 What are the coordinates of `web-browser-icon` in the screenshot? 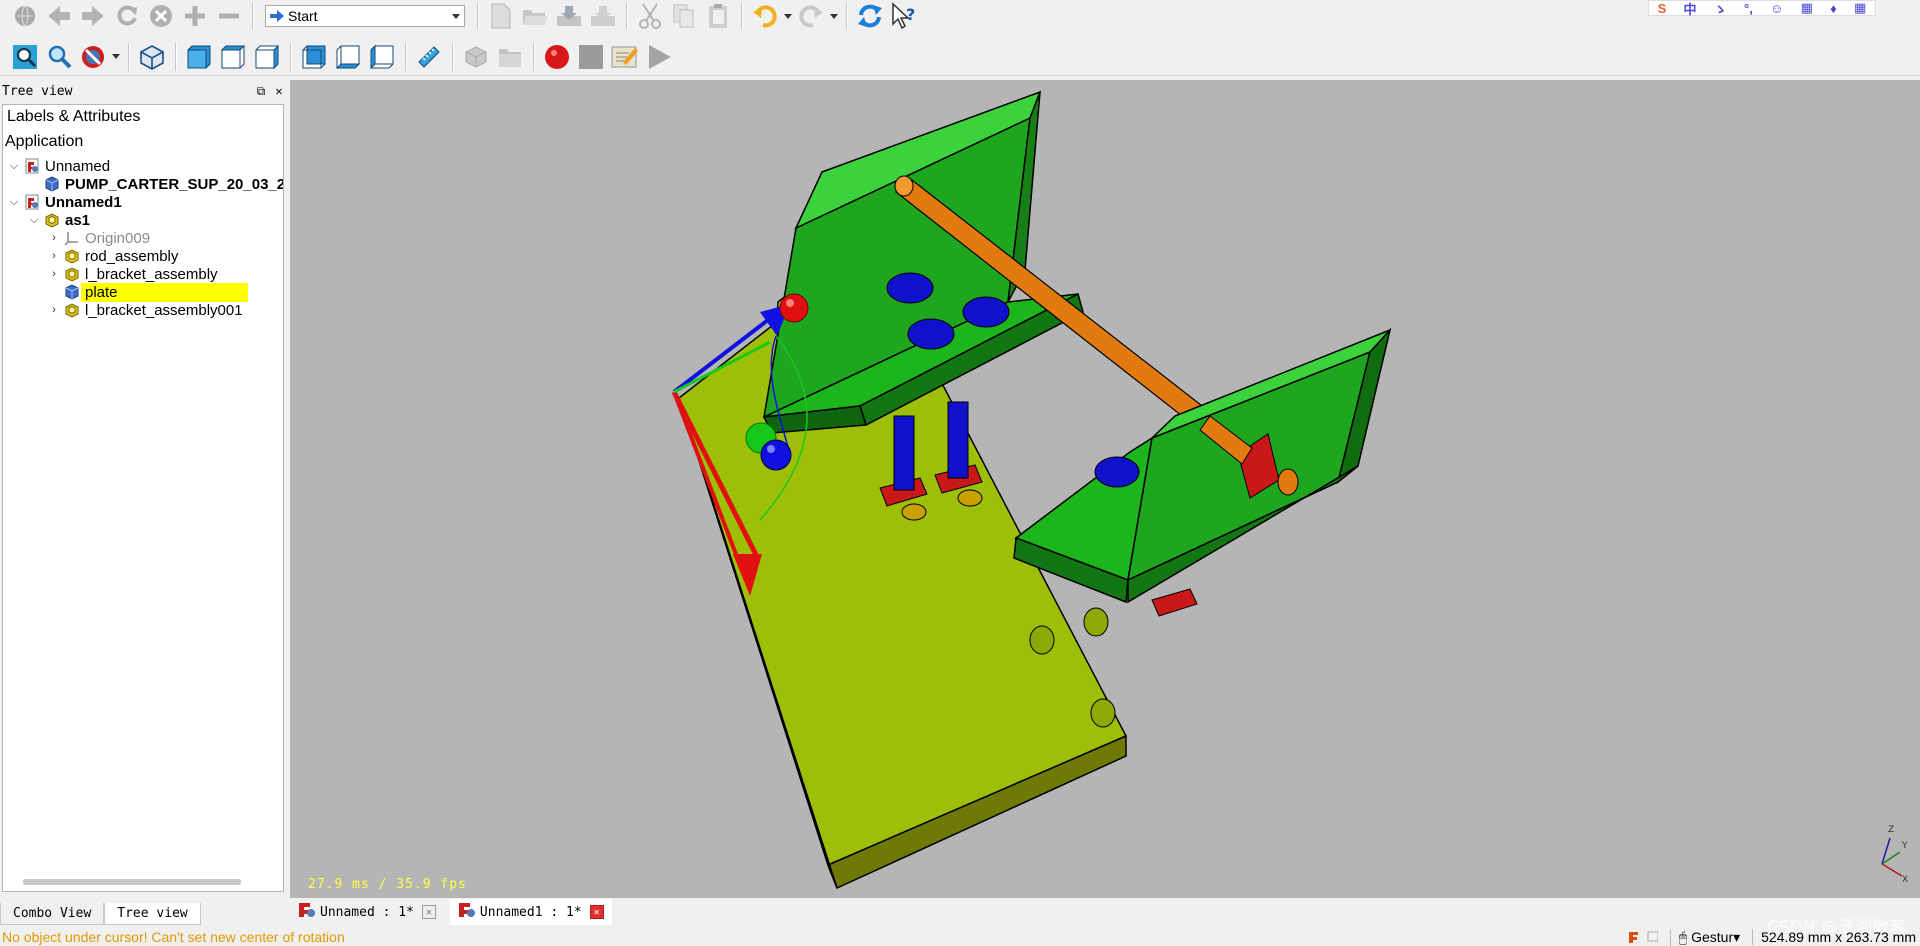 It's located at (25, 16).